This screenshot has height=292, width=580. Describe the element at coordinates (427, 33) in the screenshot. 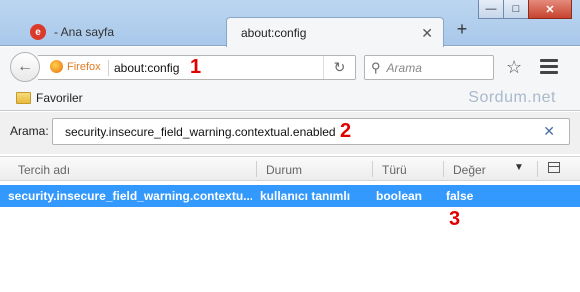

I see `close-tab-icon: ✕` at that location.